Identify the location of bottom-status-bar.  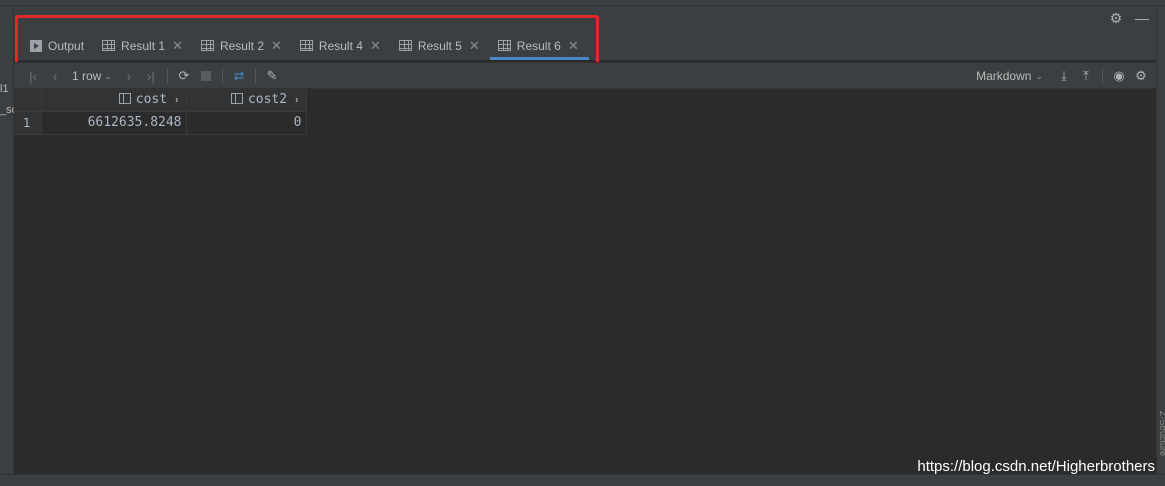
(582, 480).